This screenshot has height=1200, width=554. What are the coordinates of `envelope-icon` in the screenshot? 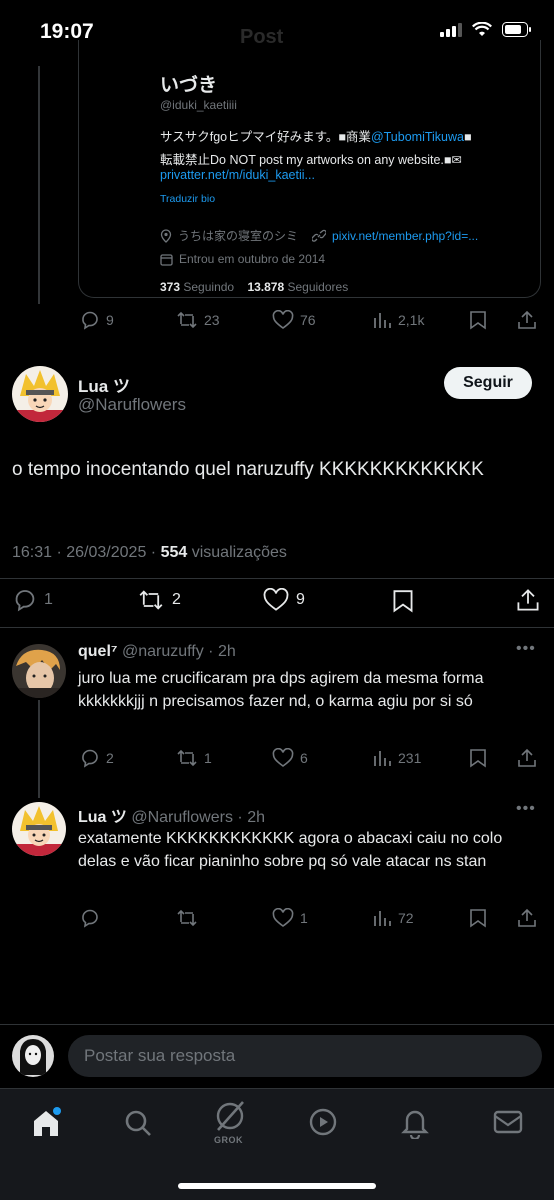 It's located at (508, 1122).